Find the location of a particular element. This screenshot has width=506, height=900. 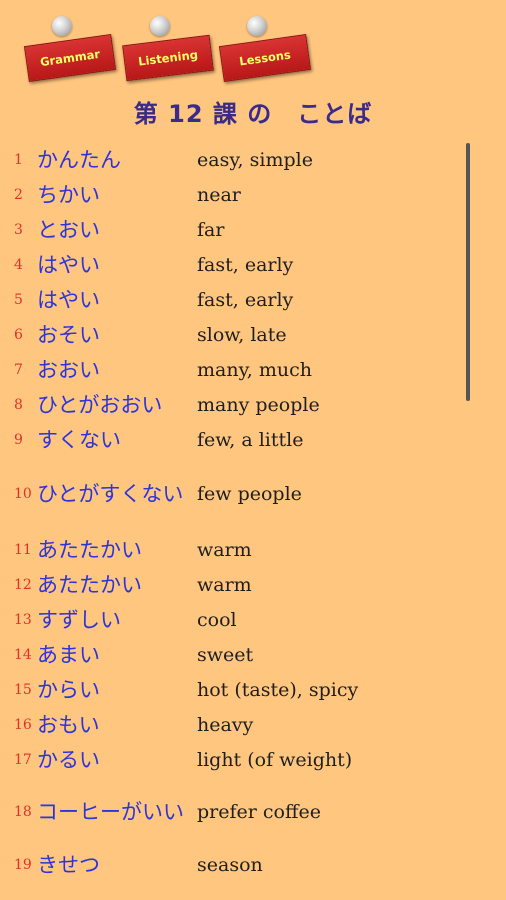

english-meaning: easy, simple is located at coordinates (255, 159).